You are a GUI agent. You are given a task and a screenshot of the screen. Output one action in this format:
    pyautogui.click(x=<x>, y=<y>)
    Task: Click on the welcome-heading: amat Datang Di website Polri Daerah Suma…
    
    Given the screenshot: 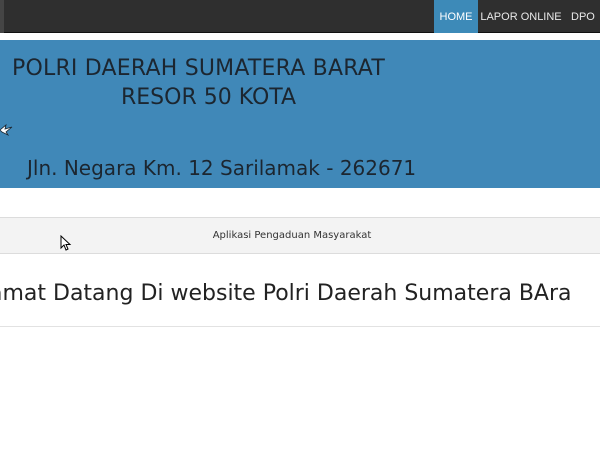 What is the action you would take?
    pyautogui.click(x=286, y=293)
    